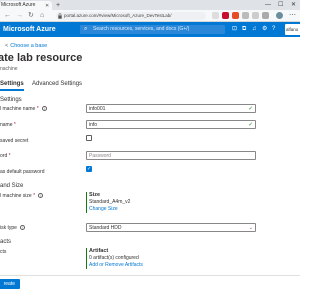 This screenshot has width=320, height=300. Describe the element at coordinates (42, 16) in the screenshot. I see `home-icon: ⌂` at that location.